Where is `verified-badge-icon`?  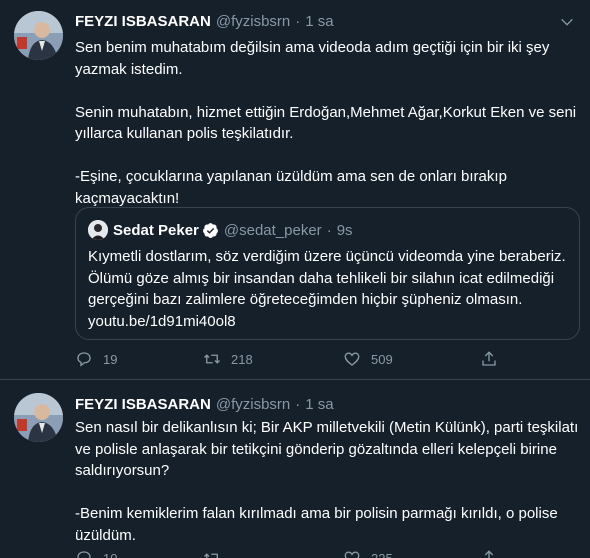 verified-badge-icon is located at coordinates (210, 230).